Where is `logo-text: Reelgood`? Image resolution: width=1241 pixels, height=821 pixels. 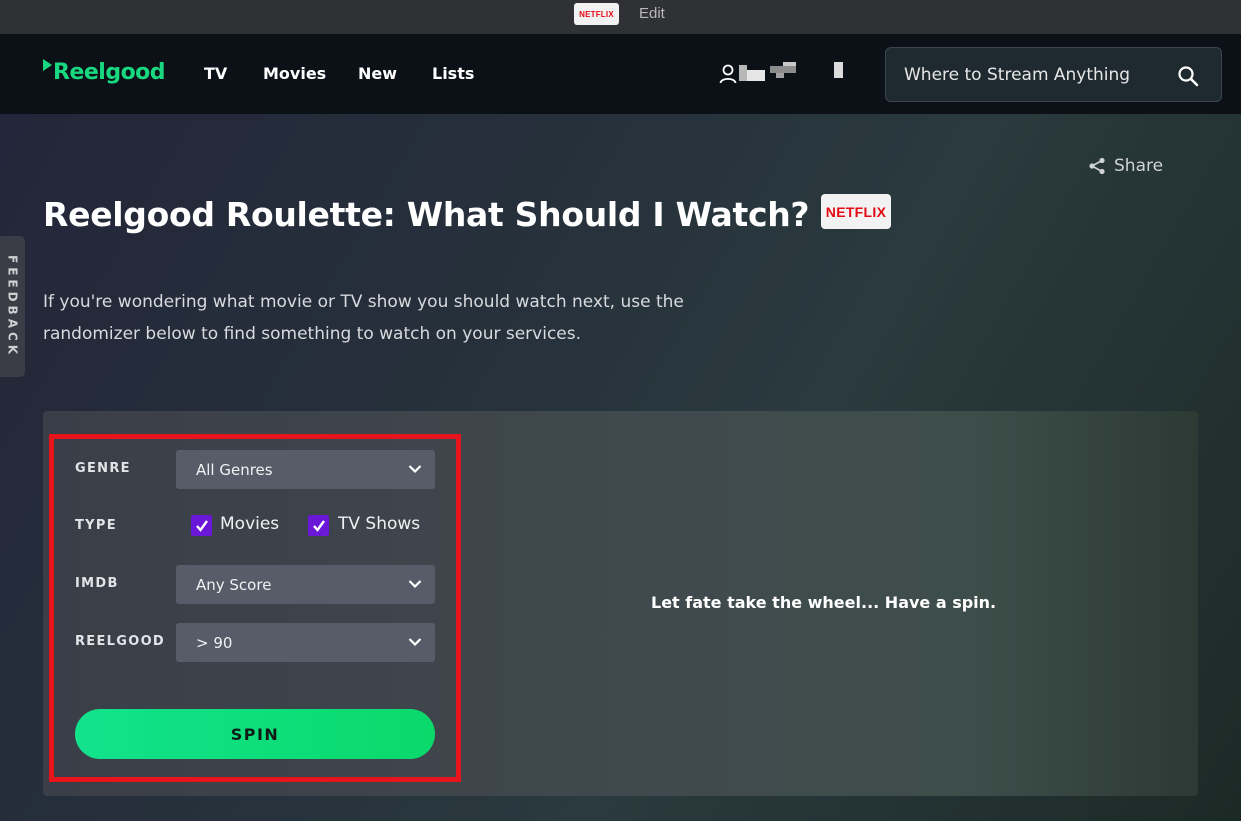 logo-text: Reelgood is located at coordinates (109, 72).